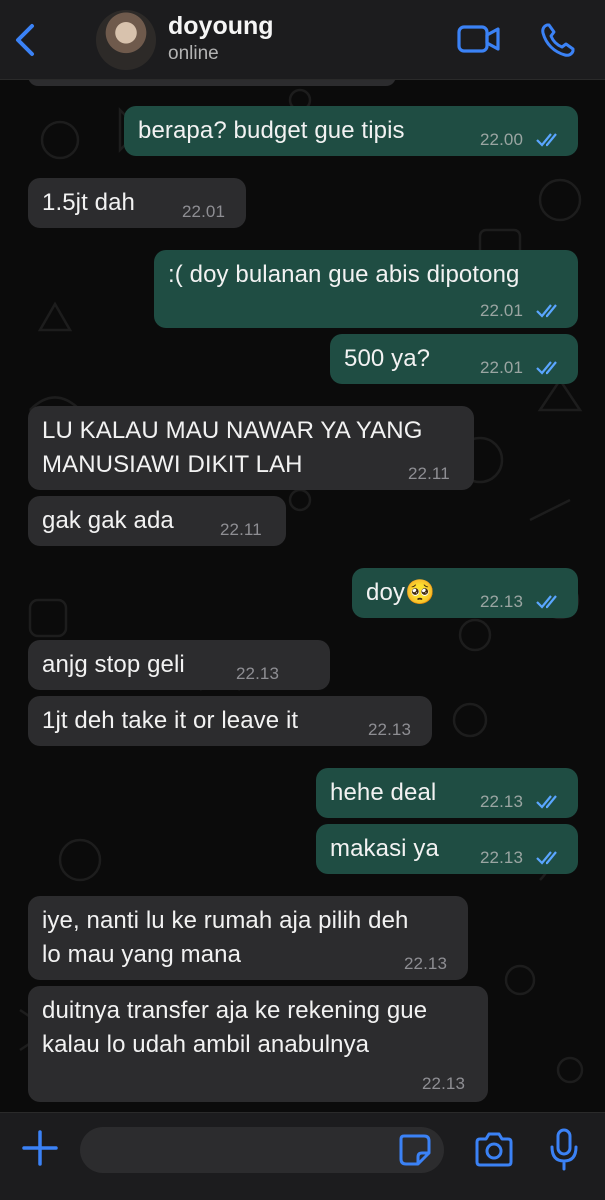  I want to click on message-text: hehe deal, so click(383, 792).